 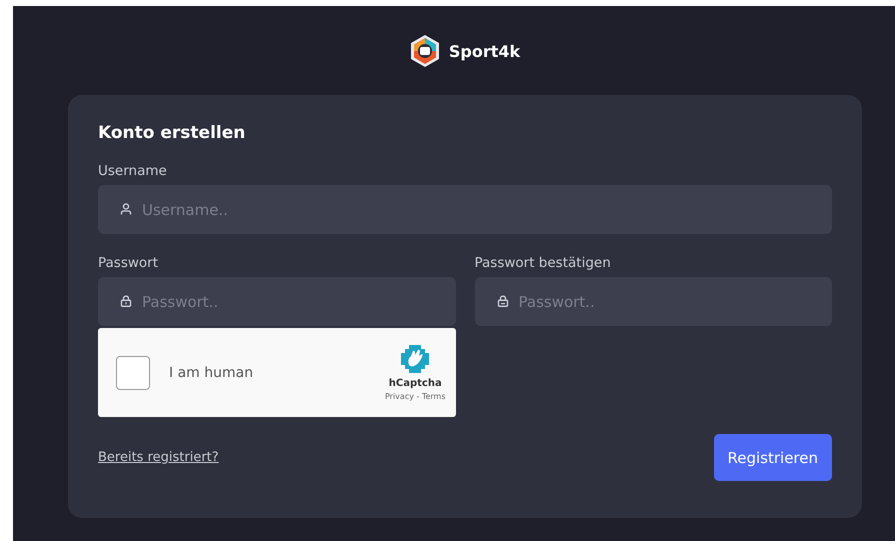 I want to click on form-title: Konto erstellen, so click(x=172, y=133).